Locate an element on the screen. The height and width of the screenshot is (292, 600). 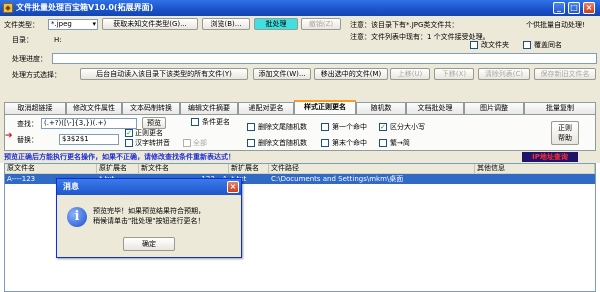
list-count-note: 注意：文件列表中现有：1 个文件接受处理。 is located at coordinates (420, 37).